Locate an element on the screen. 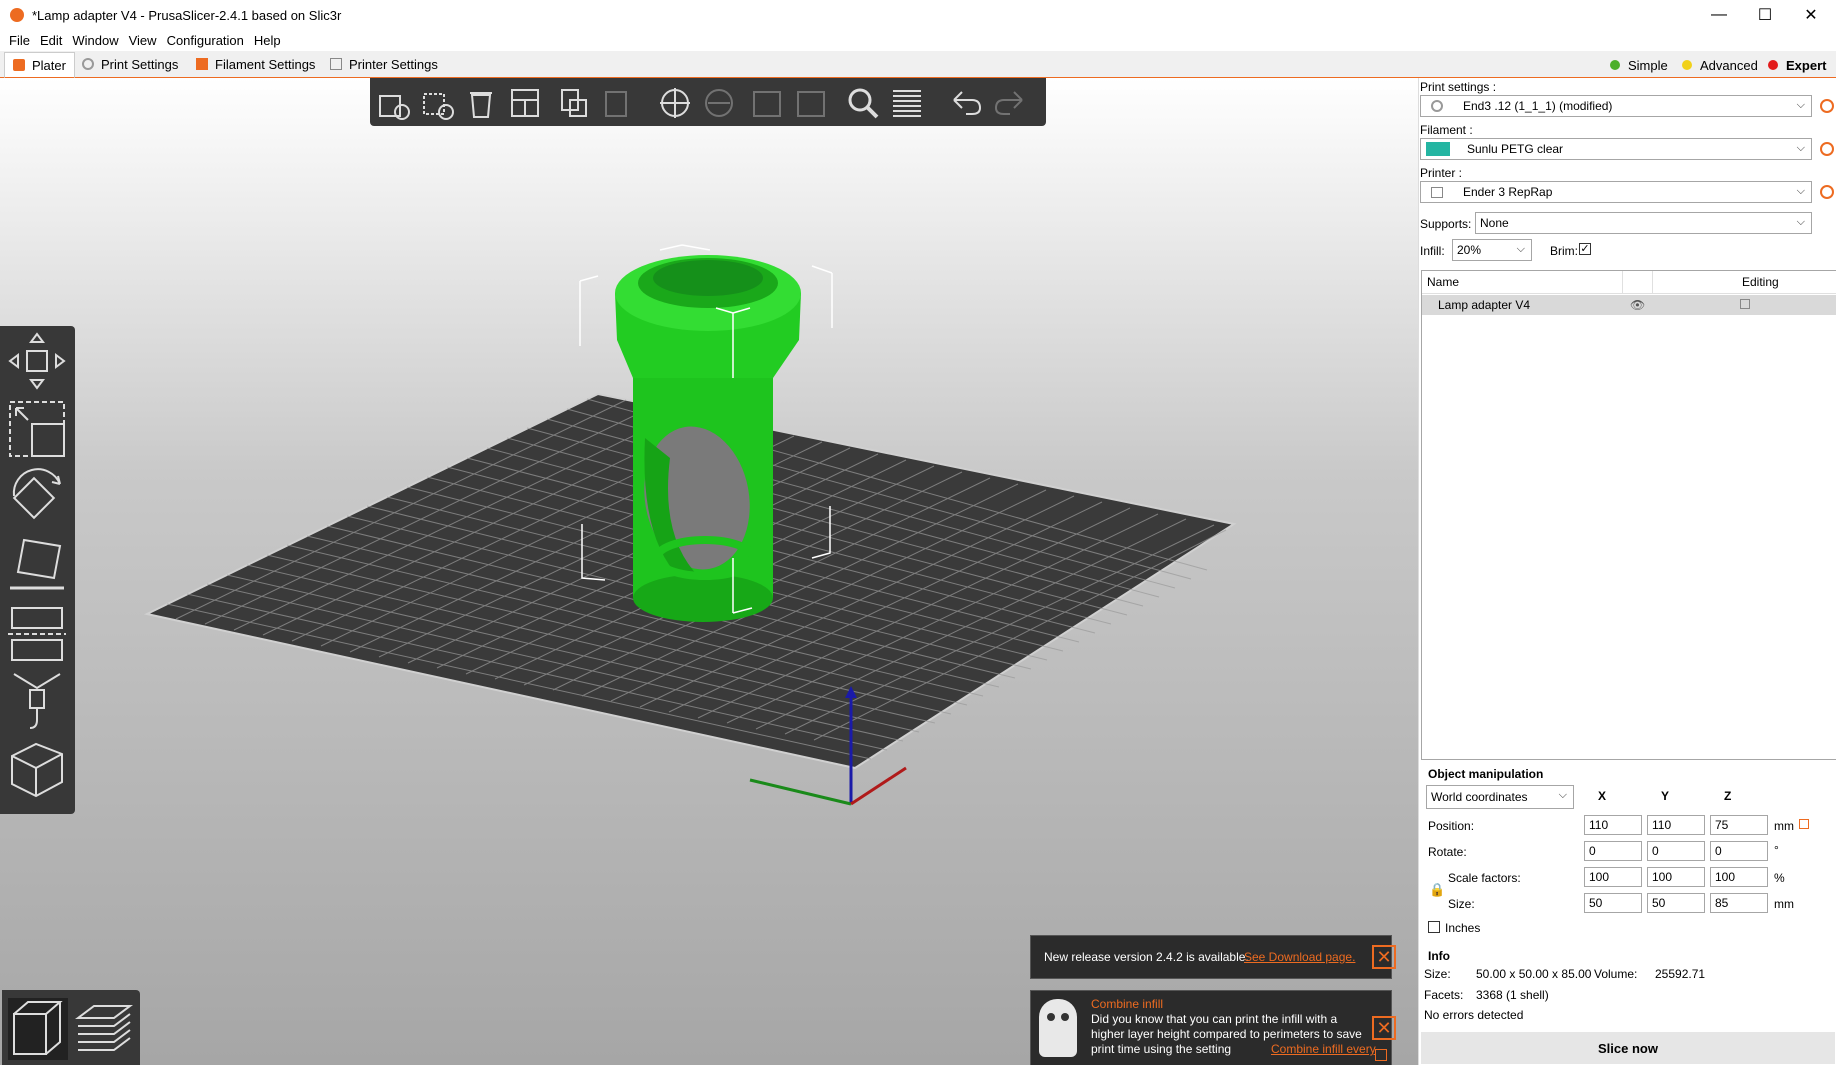 The width and height of the screenshot is (1836, 1065). print-settings-value: End3 .12 (1_1_1) (modified) is located at coordinates (1538, 106).